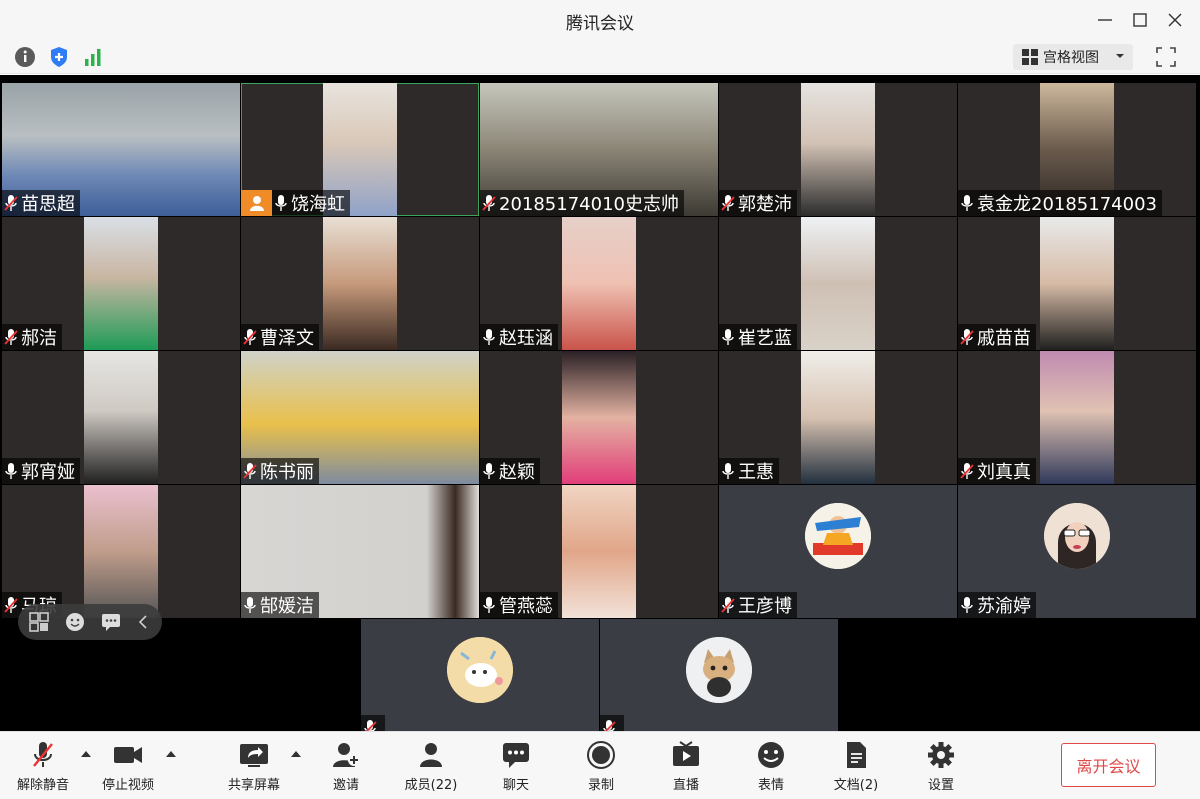  Describe the element at coordinates (360, 283) in the screenshot. I see `participant-tile: 曹泽文` at that location.